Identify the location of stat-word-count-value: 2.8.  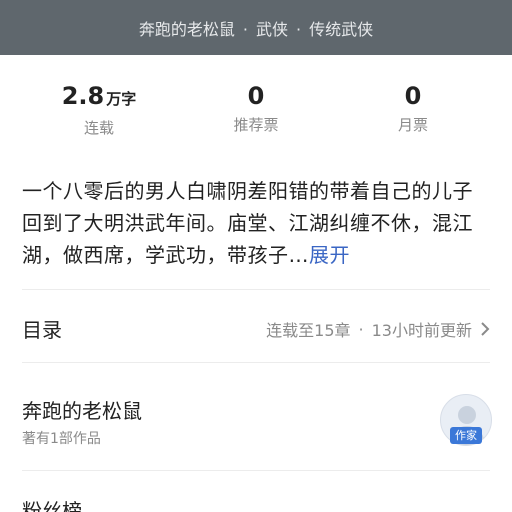
(83, 96).